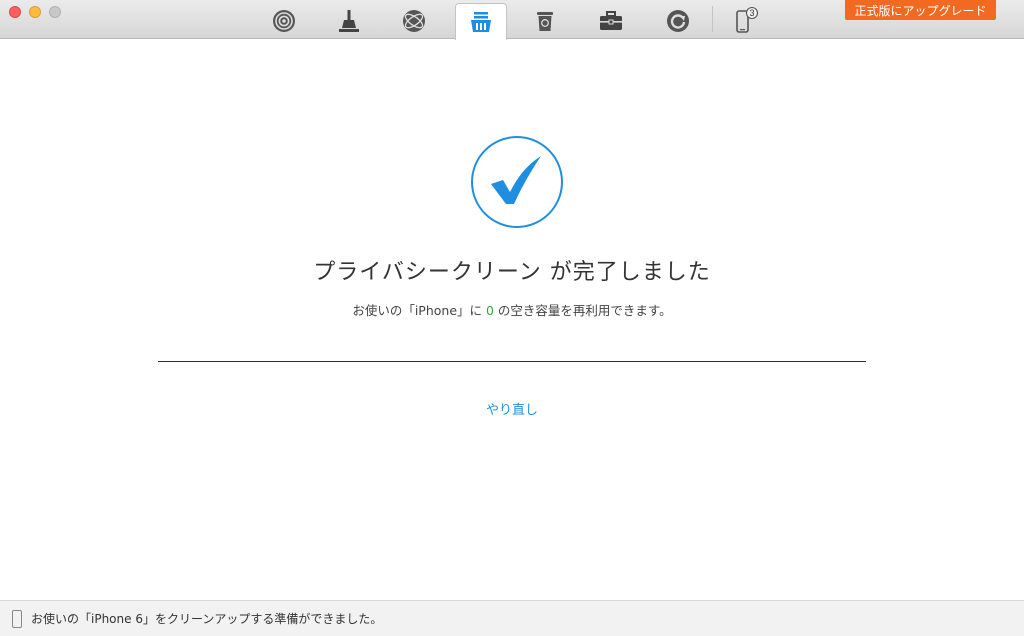 The height and width of the screenshot is (636, 1024). What do you see at coordinates (920, 10) in the screenshot?
I see `upgrade-button: 正式版にアップグレード` at bounding box center [920, 10].